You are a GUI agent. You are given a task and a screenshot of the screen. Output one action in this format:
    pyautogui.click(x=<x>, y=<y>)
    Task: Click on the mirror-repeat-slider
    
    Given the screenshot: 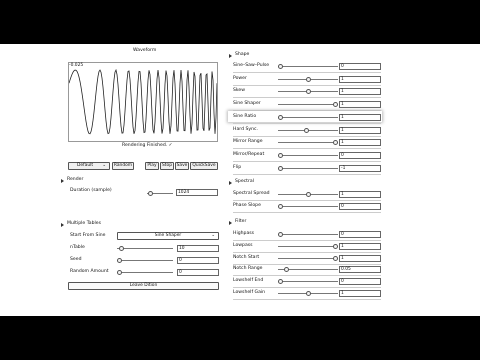 What is the action you would take?
    pyautogui.click(x=308, y=155)
    